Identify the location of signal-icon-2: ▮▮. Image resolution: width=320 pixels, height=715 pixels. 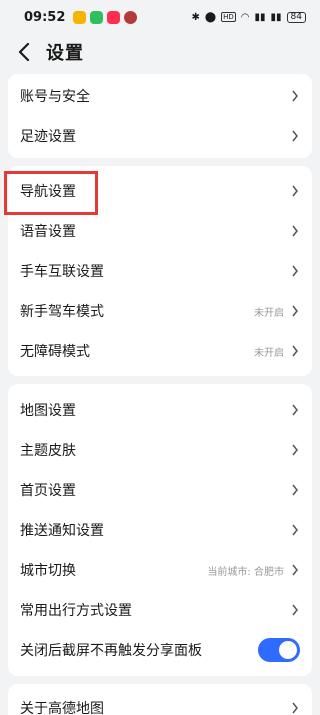
(276, 17).